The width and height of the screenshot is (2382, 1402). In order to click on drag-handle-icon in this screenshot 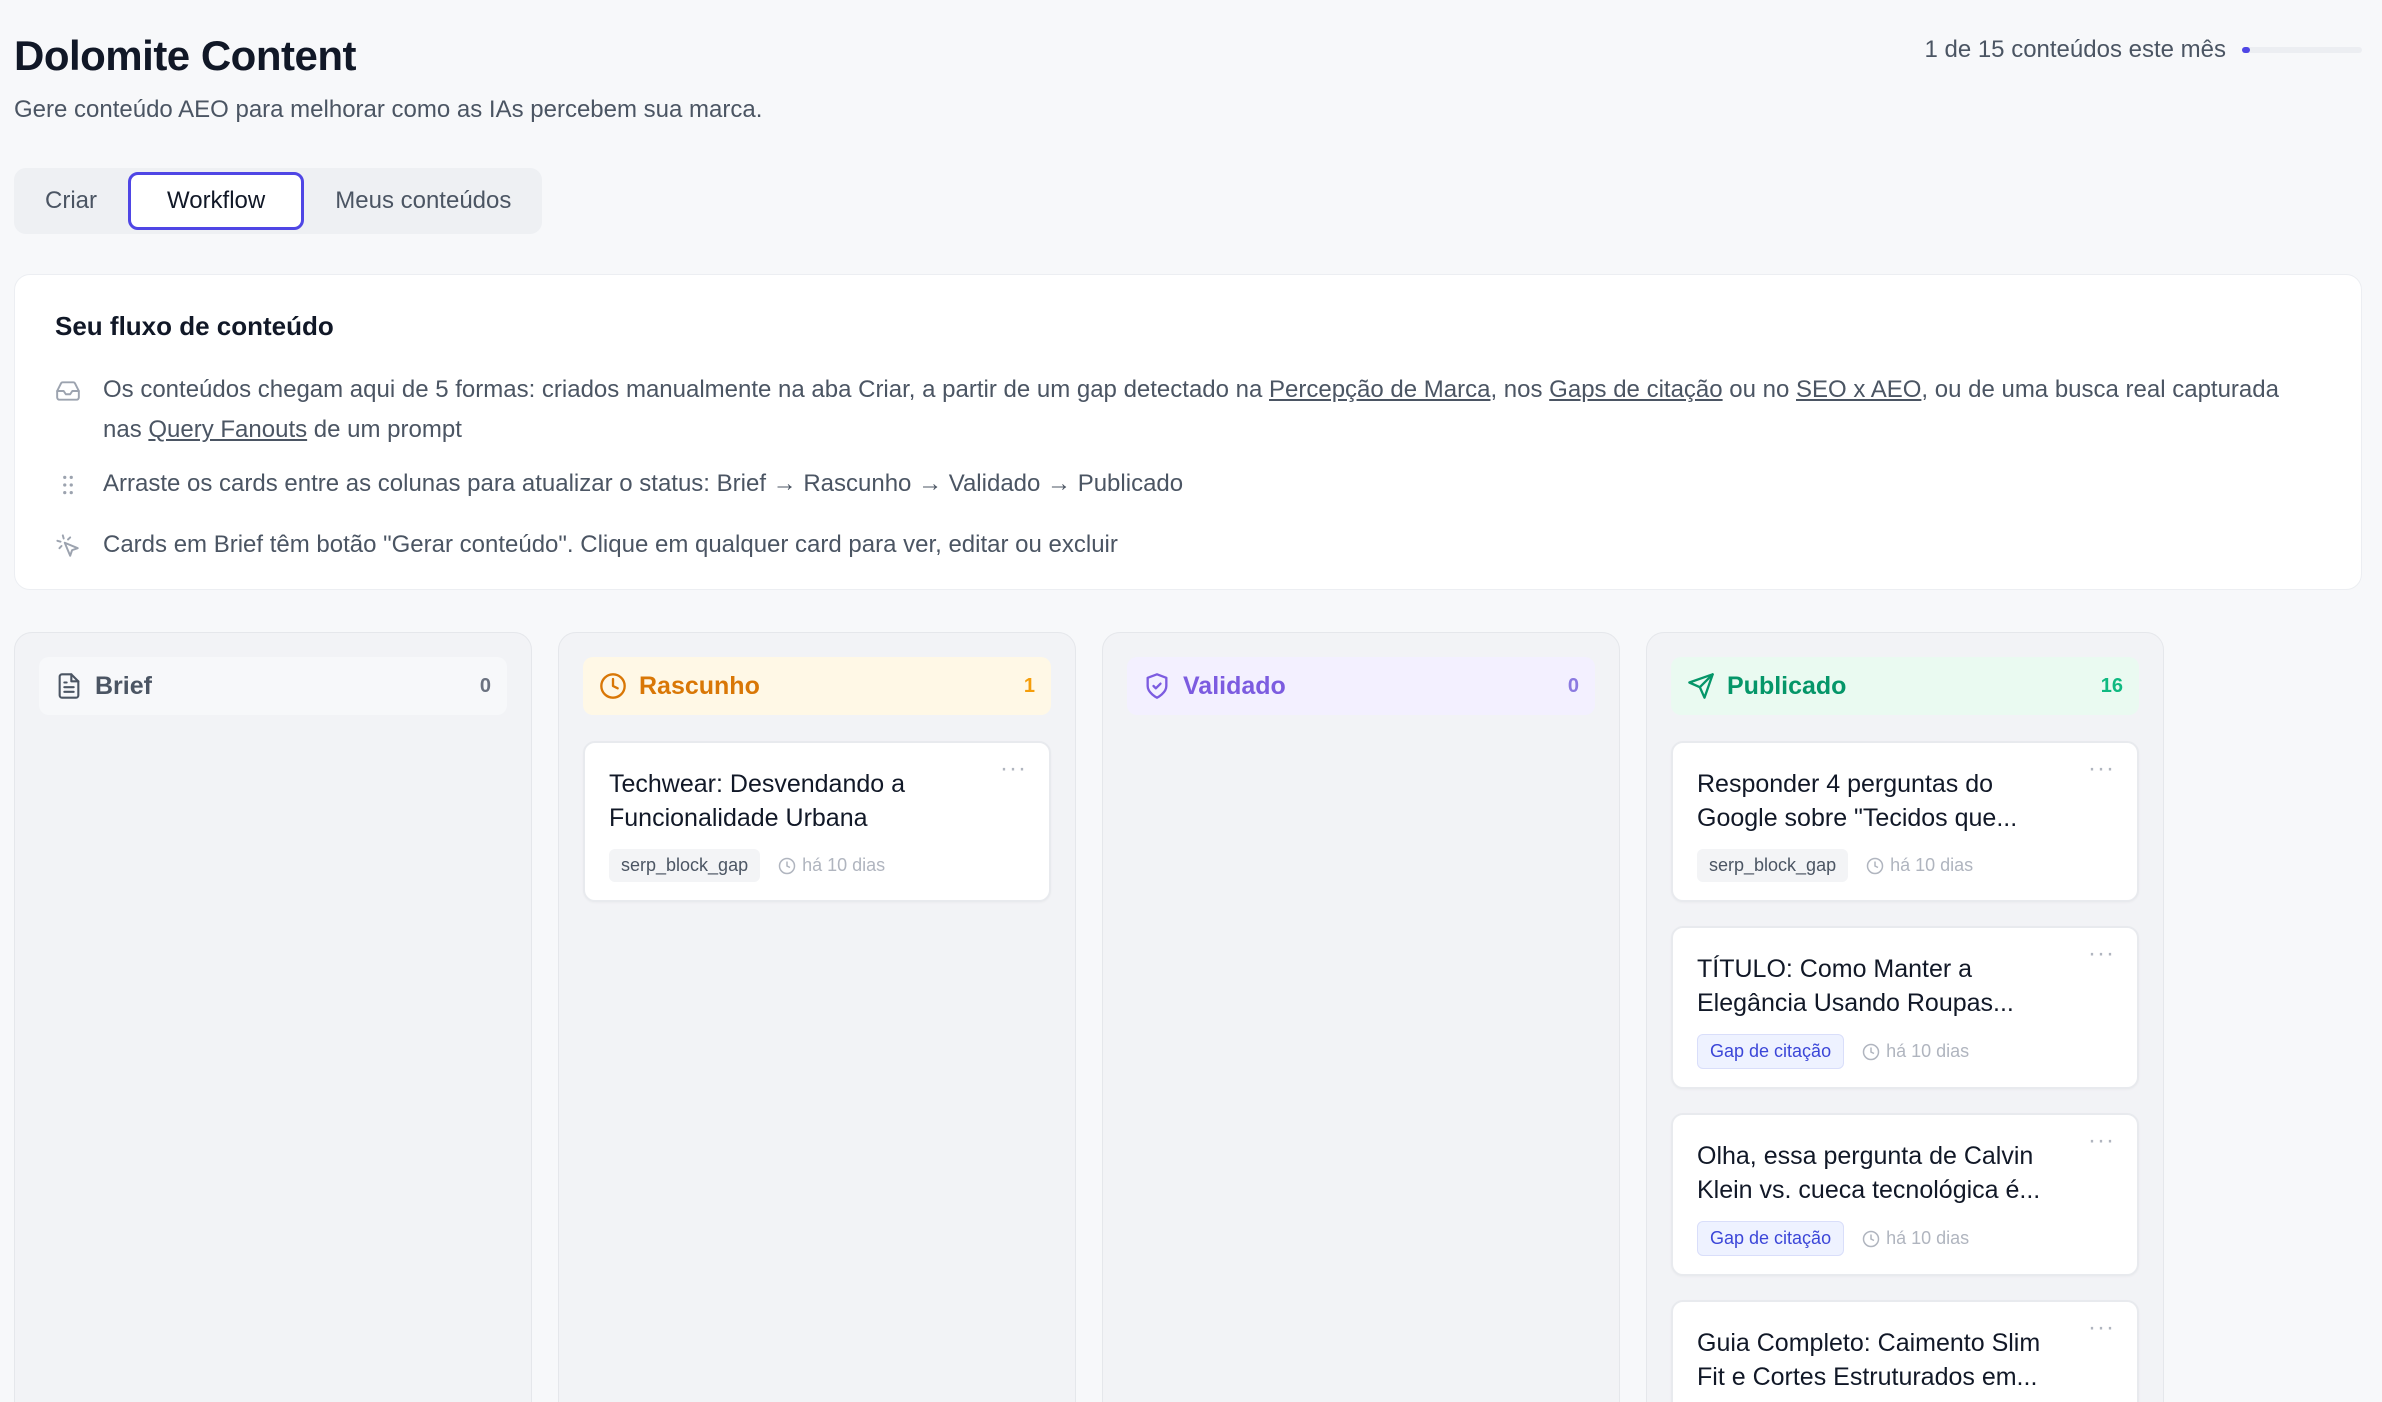, I will do `click(68, 491)`.